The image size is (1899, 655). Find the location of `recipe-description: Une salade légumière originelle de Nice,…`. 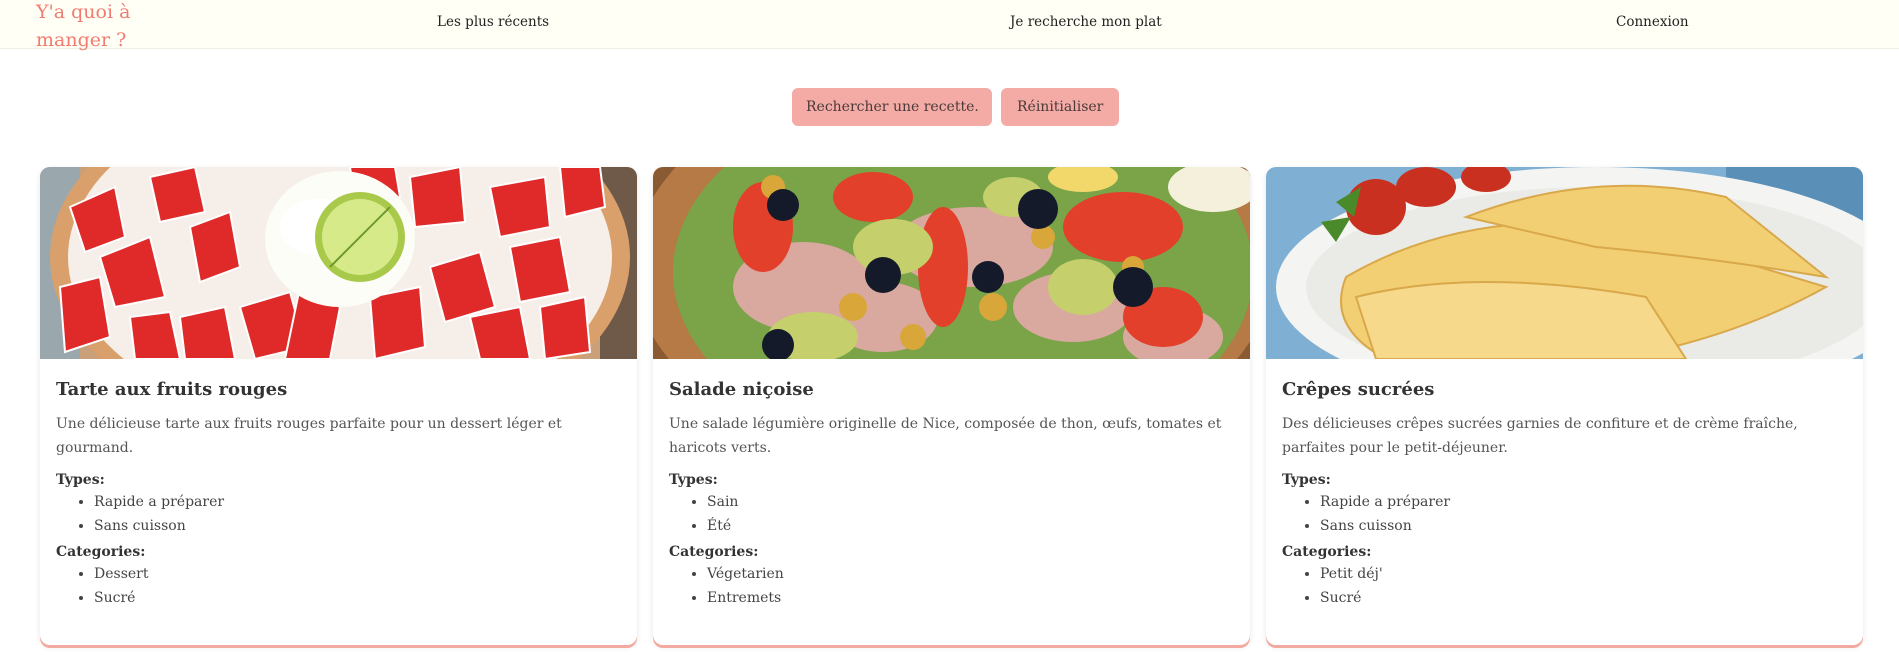

recipe-description: Une salade légumière originelle de Nice,… is located at coordinates (945, 436).